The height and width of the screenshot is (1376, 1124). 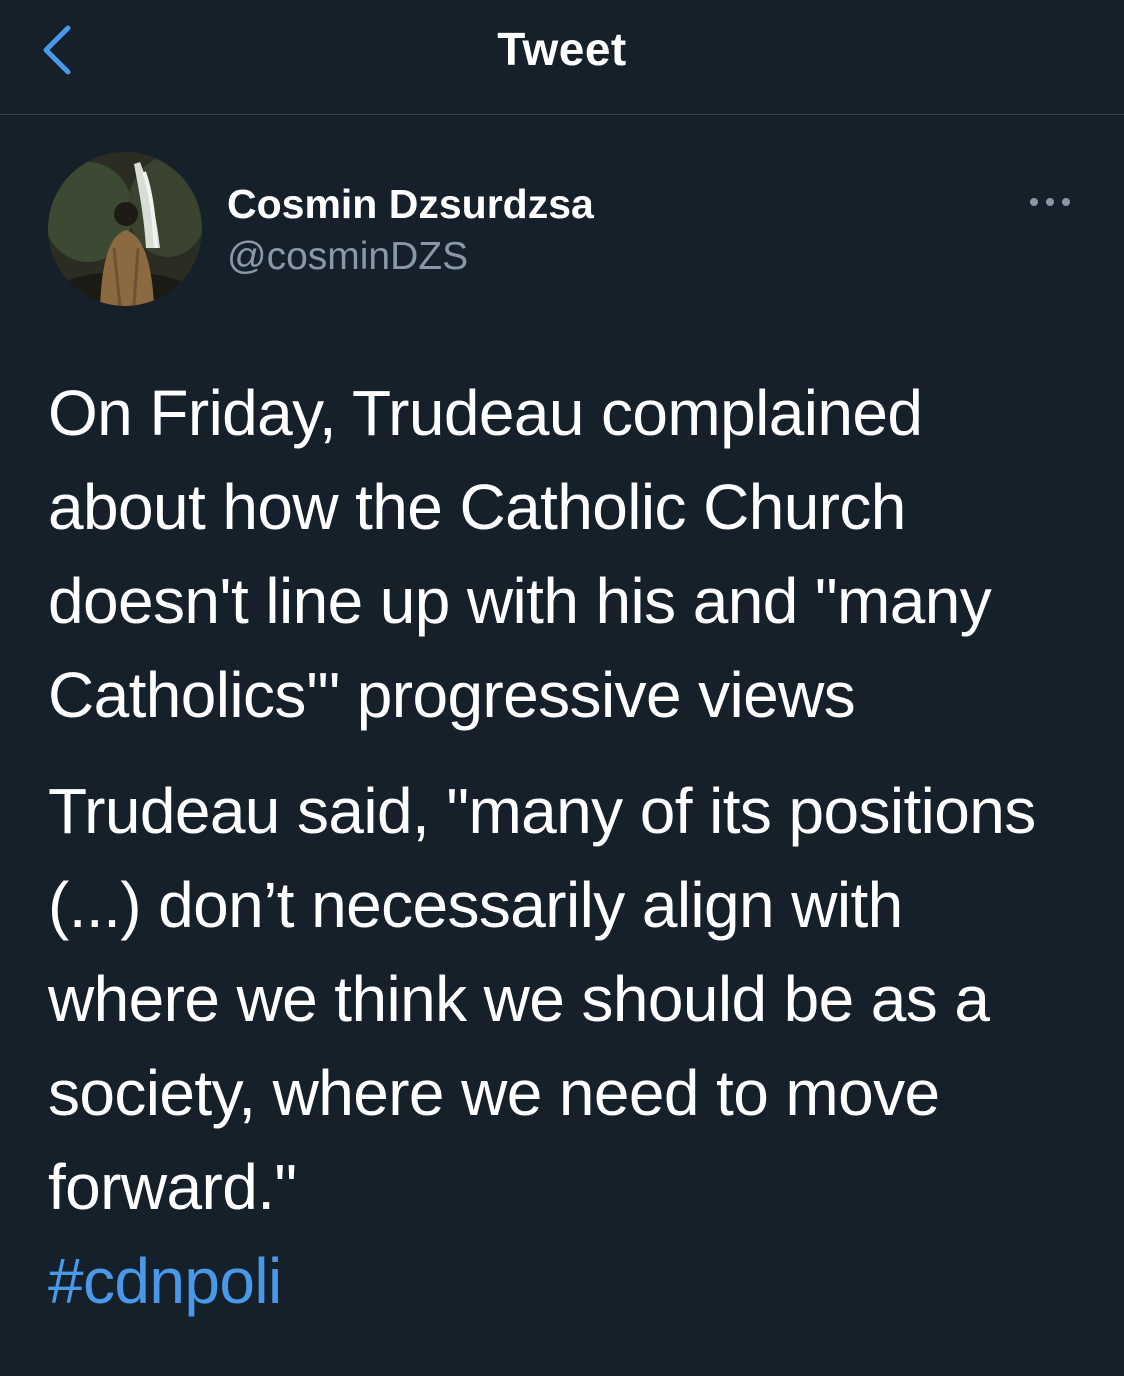 I want to click on ellipsis-icon, so click(x=1050, y=202).